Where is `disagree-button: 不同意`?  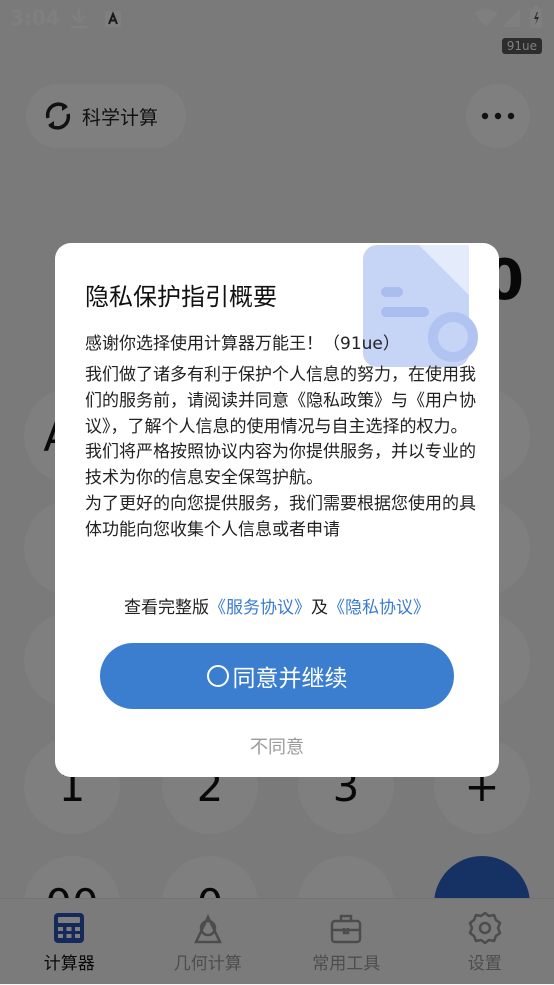
disagree-button: 不同意 is located at coordinates (277, 746).